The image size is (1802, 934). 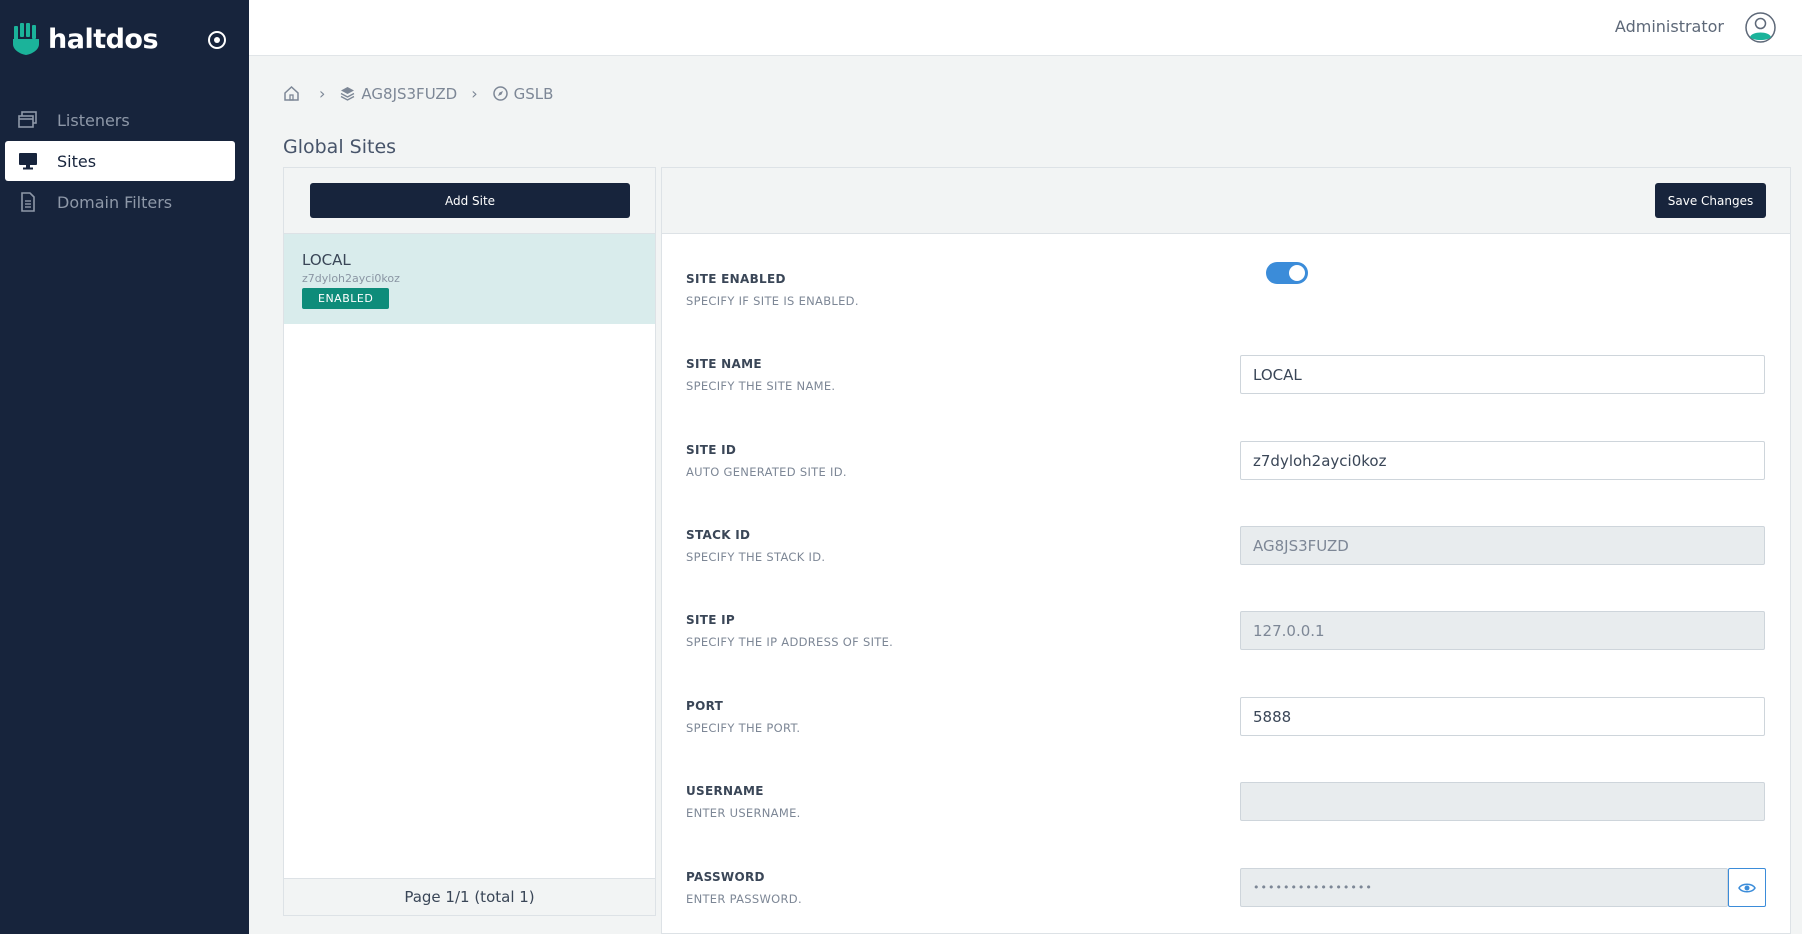 I want to click on topbar: Administrator, so click(x=1025, y=28).